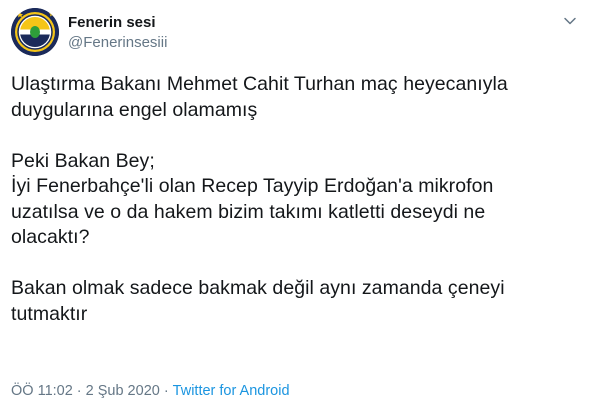  What do you see at coordinates (231, 391) in the screenshot?
I see `tweet-source-link: Twitter for Android` at bounding box center [231, 391].